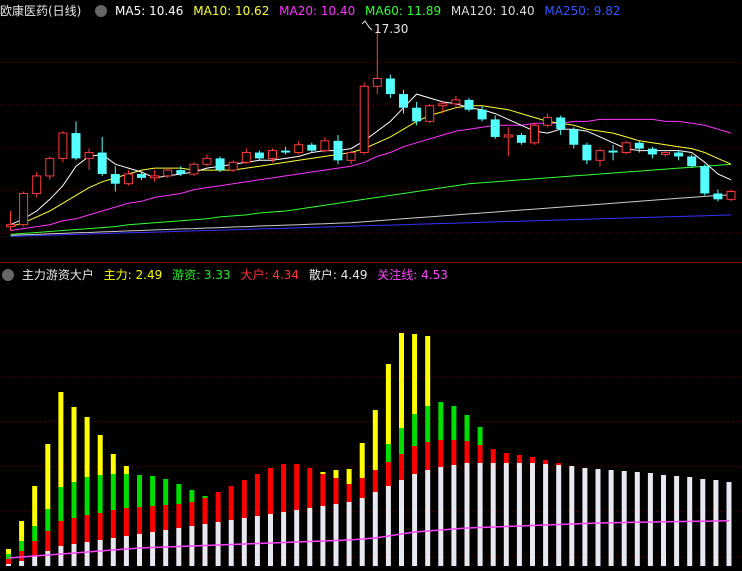 The height and width of the screenshot is (571, 742). I want to click on ma60-value: MA60: 11.89, so click(403, 11).